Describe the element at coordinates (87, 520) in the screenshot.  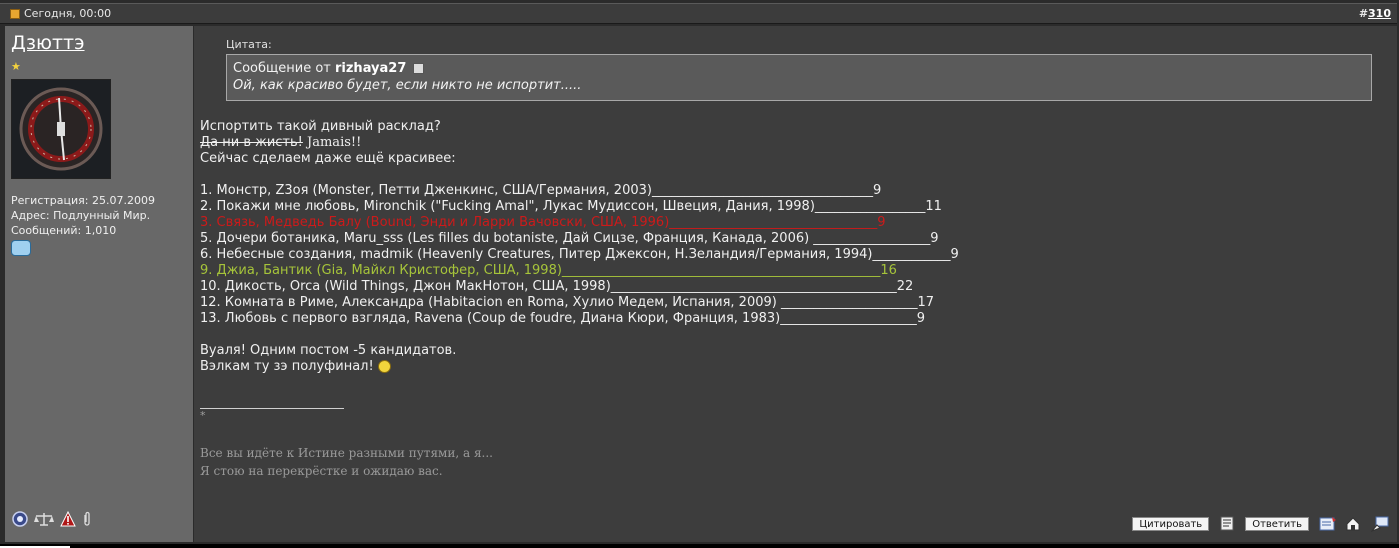
I see `attachment-clip-icon` at that location.